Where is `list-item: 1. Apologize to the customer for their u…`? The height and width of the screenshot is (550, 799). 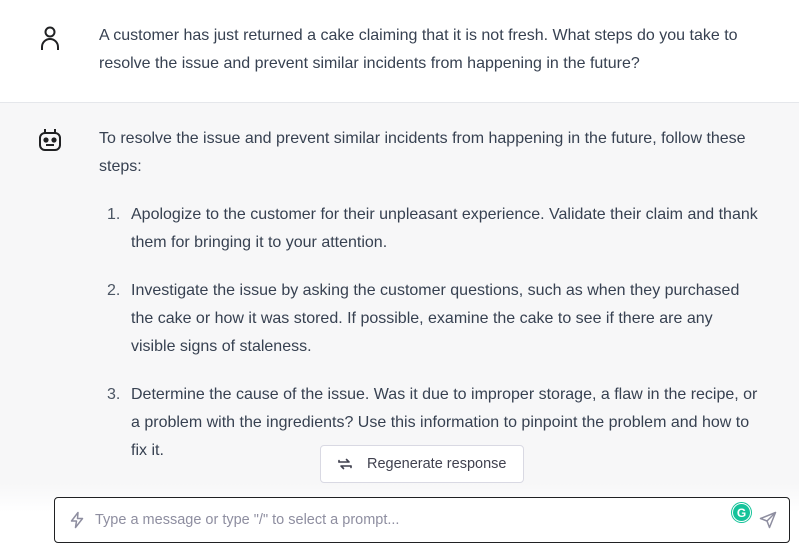 list-item: 1. Apologize to the customer for their u… is located at coordinates (429, 229).